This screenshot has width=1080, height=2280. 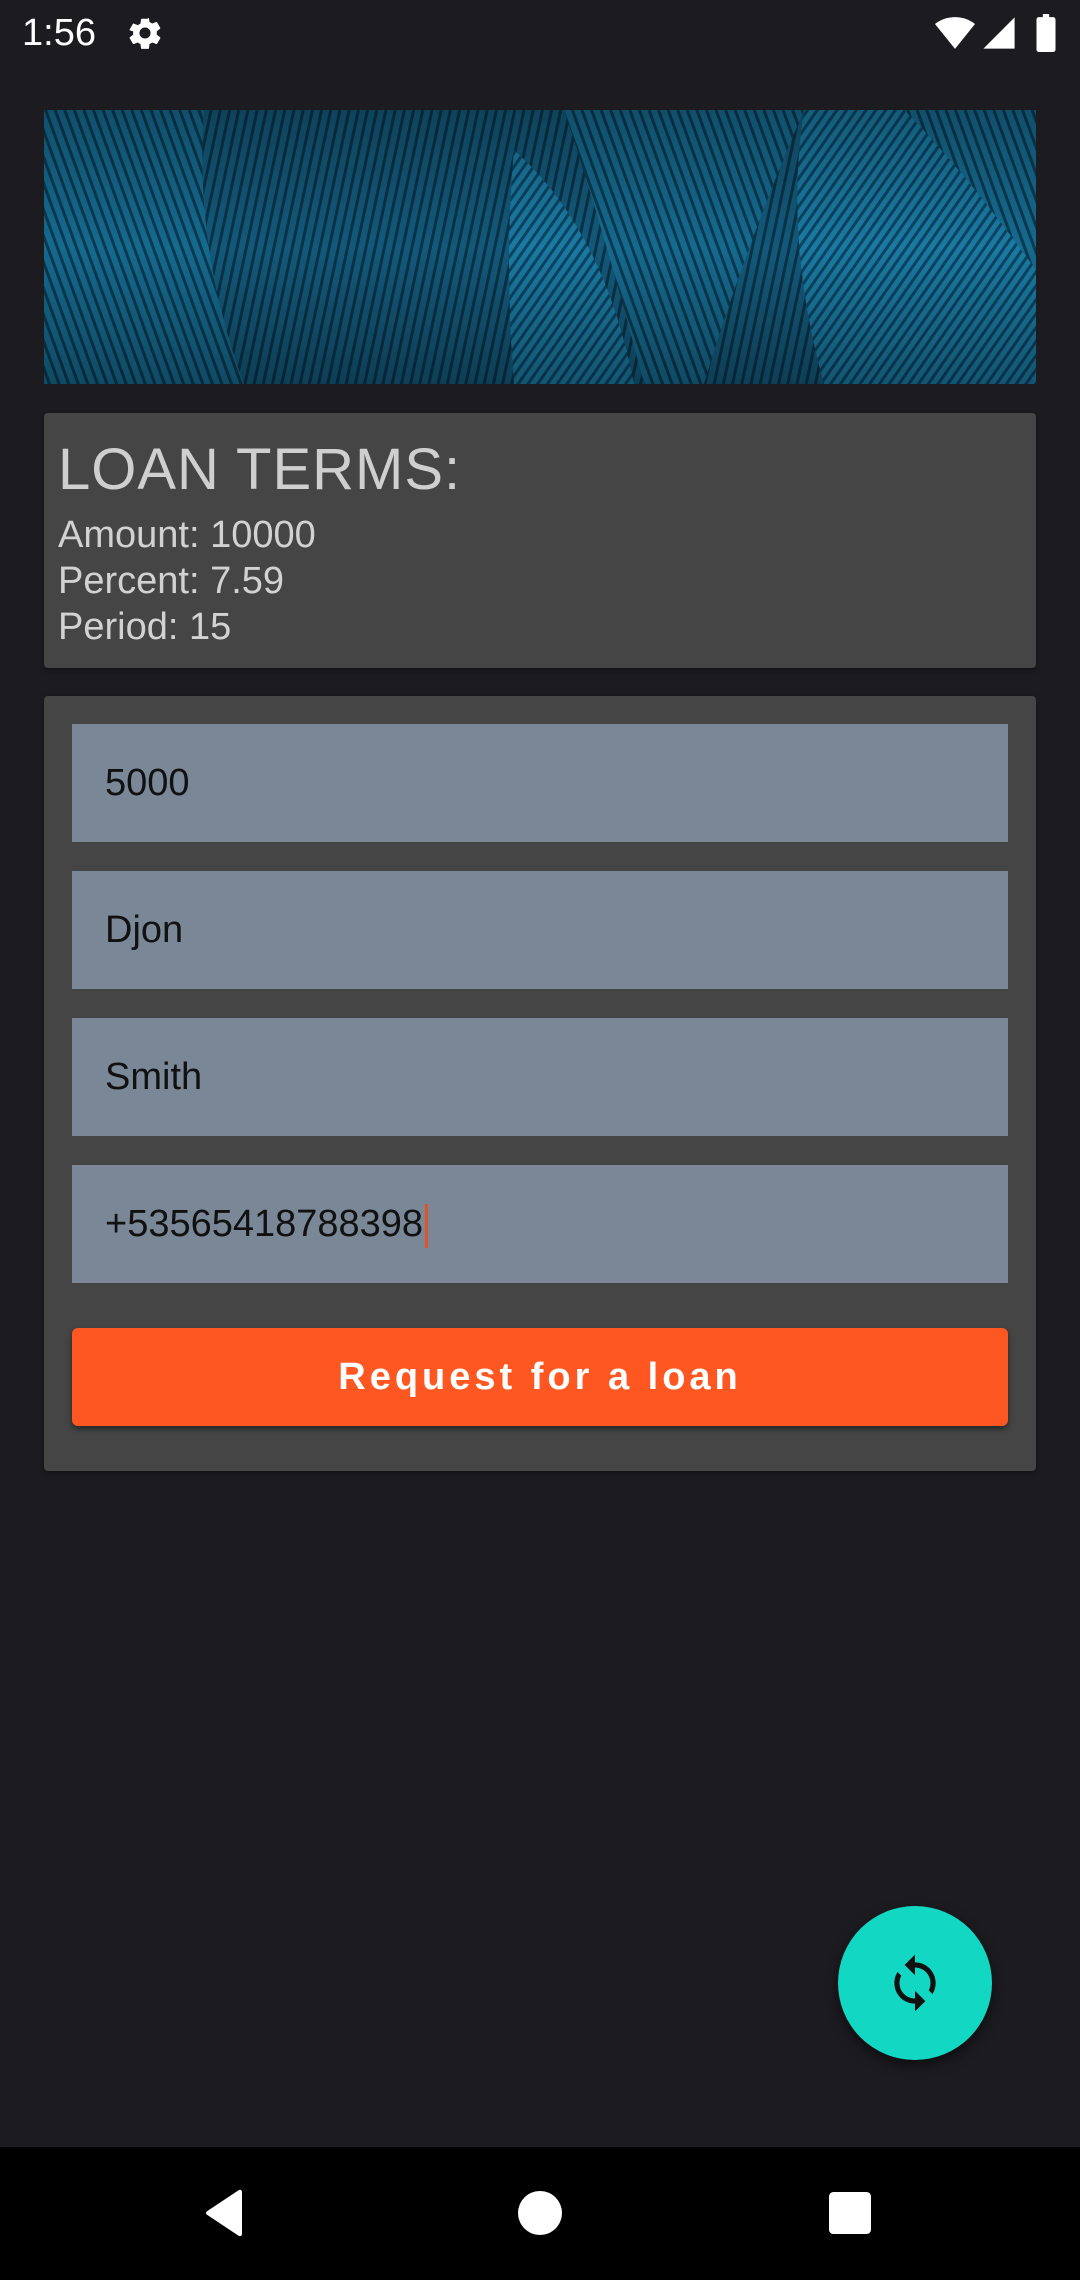 I want to click on back-icon, so click(x=224, y=2213).